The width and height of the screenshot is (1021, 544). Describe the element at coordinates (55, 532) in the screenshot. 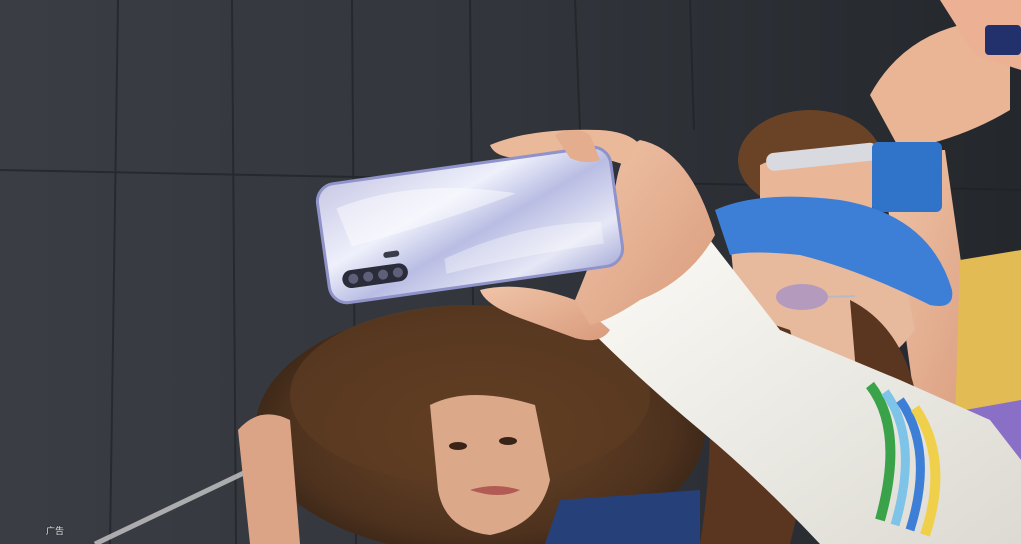

I see `ad-label: 广告` at that location.